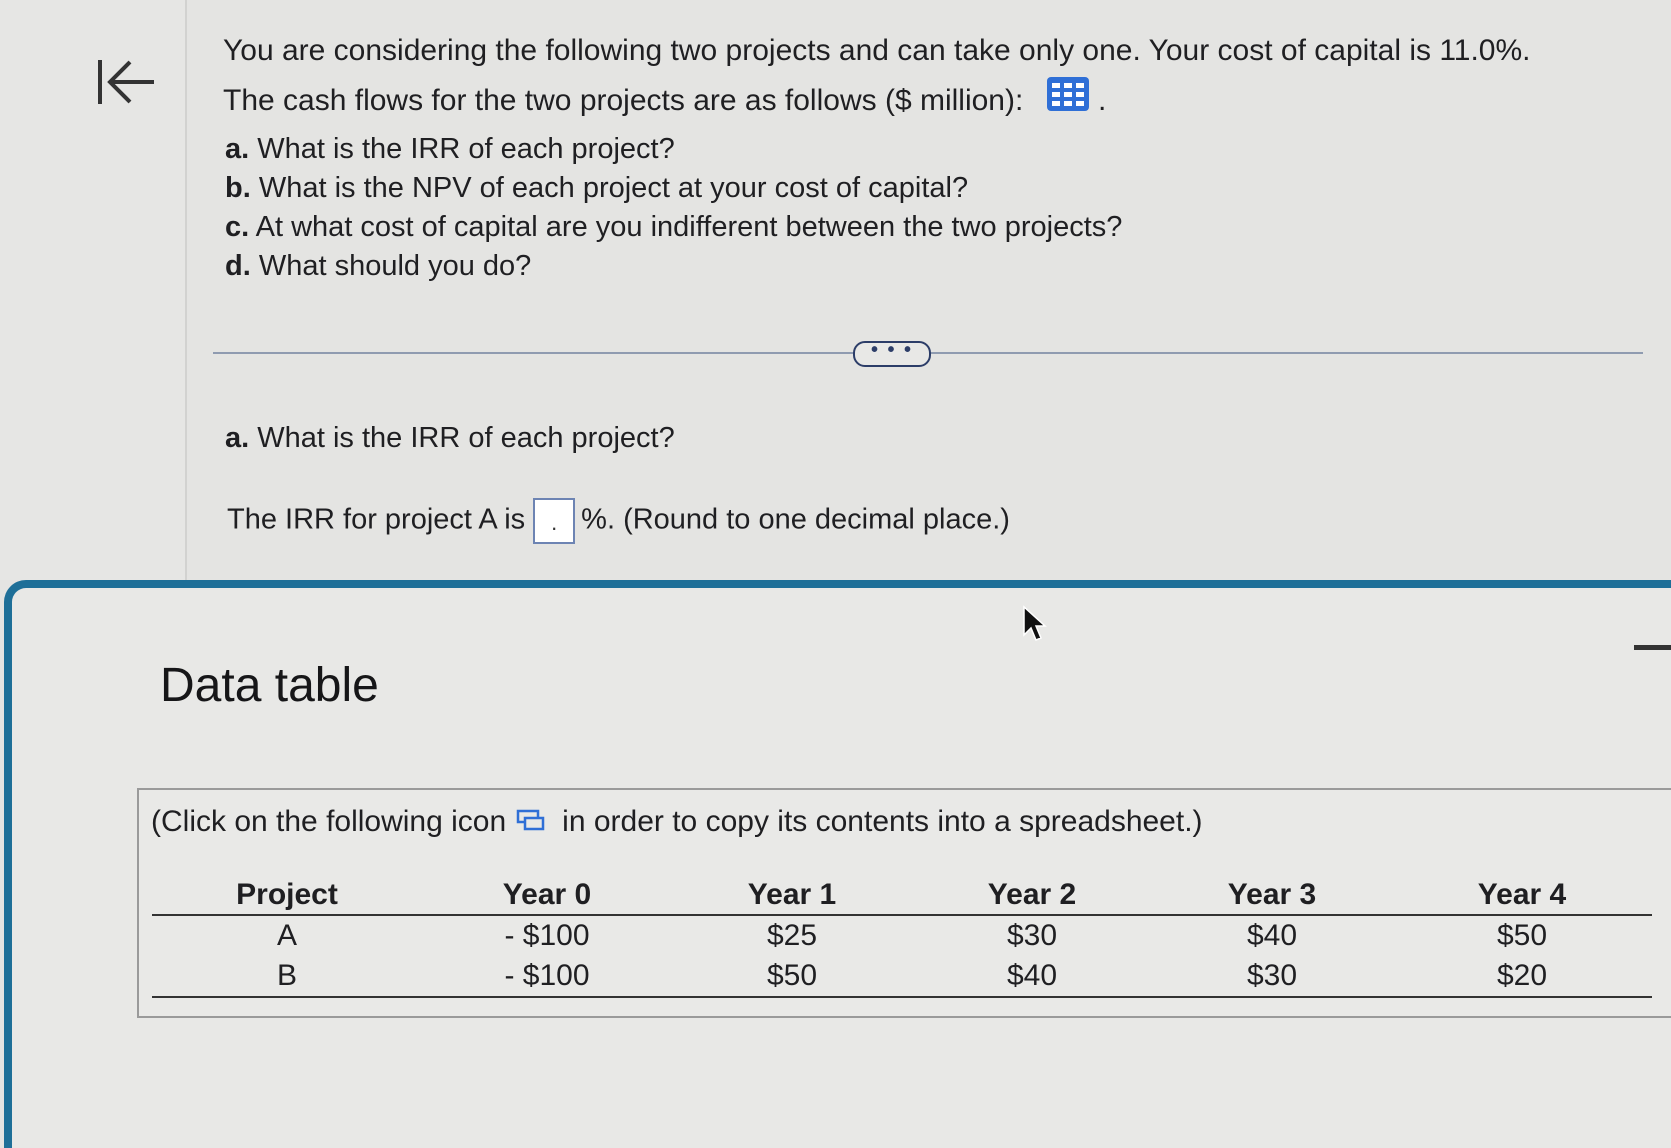 Image resolution: width=1671 pixels, height=1148 pixels. What do you see at coordinates (1102, 100) in the screenshot?
I see `question-line-2-suffix: .` at bounding box center [1102, 100].